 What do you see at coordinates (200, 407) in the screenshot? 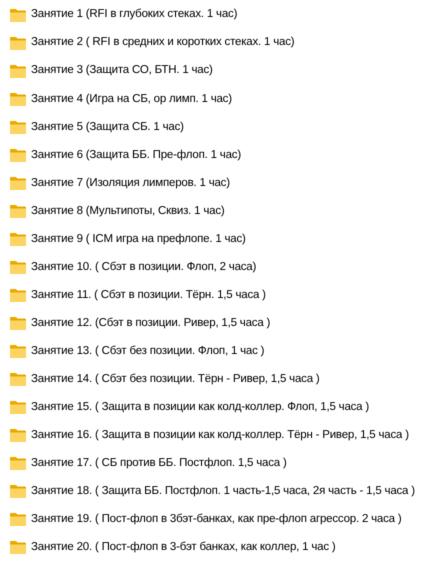
I see `folder-name: Занятие 15. ( Защита в позиции как колд-коллер. Флоп, 1,5 часа )` at bounding box center [200, 407].